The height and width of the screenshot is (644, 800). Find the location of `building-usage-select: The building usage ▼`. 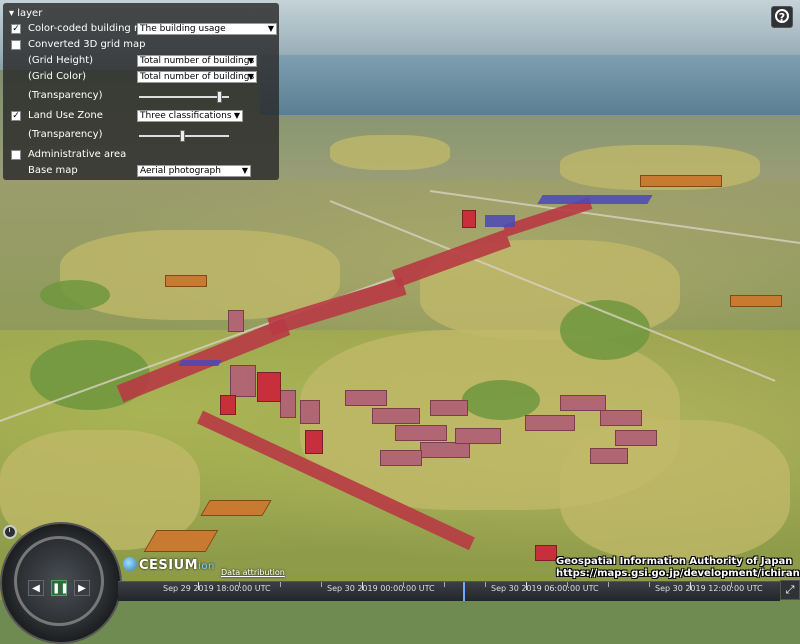

building-usage-select: The building usage ▼ is located at coordinates (207, 29).